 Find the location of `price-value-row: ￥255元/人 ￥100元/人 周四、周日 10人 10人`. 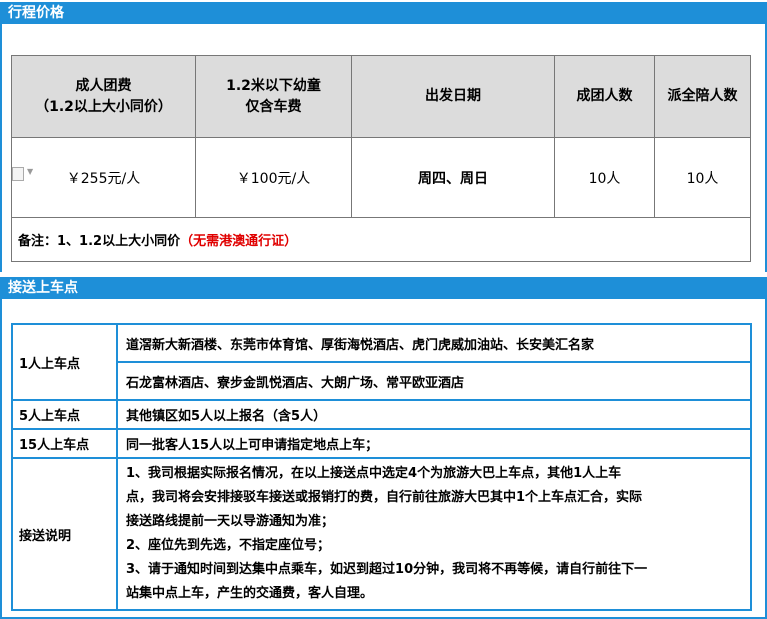

price-value-row: ￥255元/人 ￥100元/人 周四、周日 10人 10人 is located at coordinates (381, 177).